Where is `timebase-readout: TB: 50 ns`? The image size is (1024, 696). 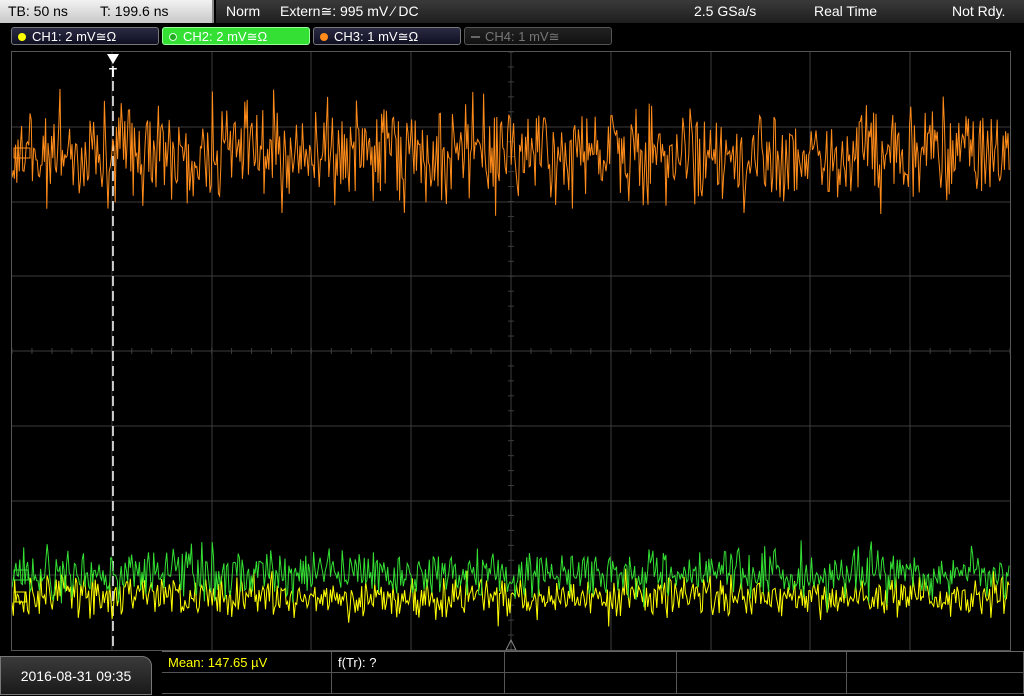 timebase-readout: TB: 50 ns is located at coordinates (38, 11).